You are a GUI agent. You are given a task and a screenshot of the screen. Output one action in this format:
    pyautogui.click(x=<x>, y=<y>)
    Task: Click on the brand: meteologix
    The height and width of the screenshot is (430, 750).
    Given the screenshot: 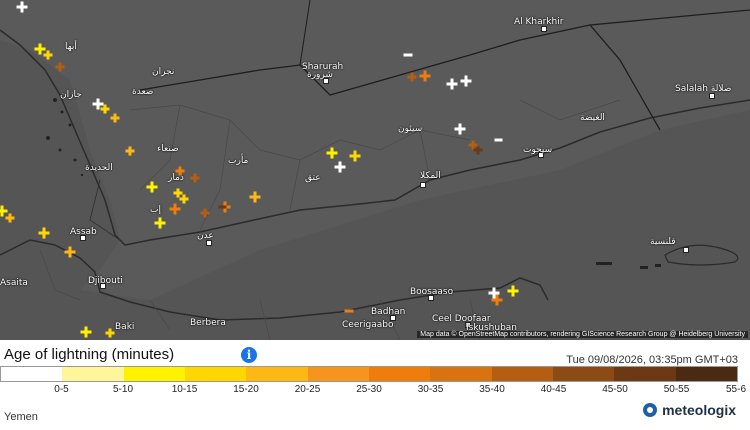 What is the action you would take?
    pyautogui.click(x=689, y=410)
    